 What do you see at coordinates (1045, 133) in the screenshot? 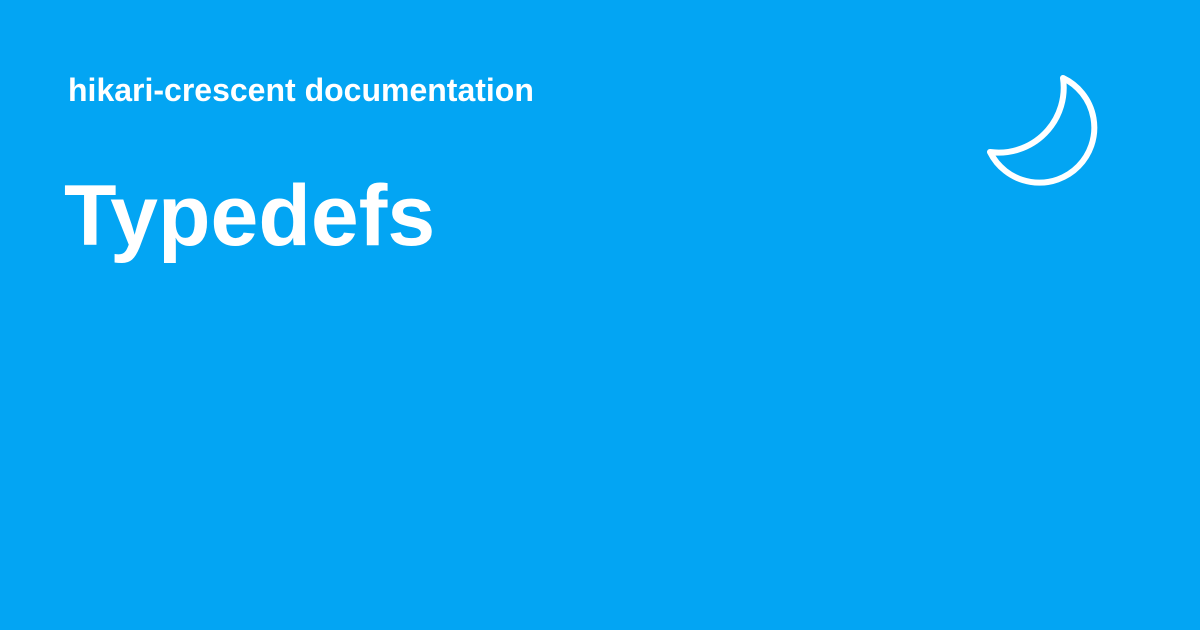
I see `crescent-moon-icon` at bounding box center [1045, 133].